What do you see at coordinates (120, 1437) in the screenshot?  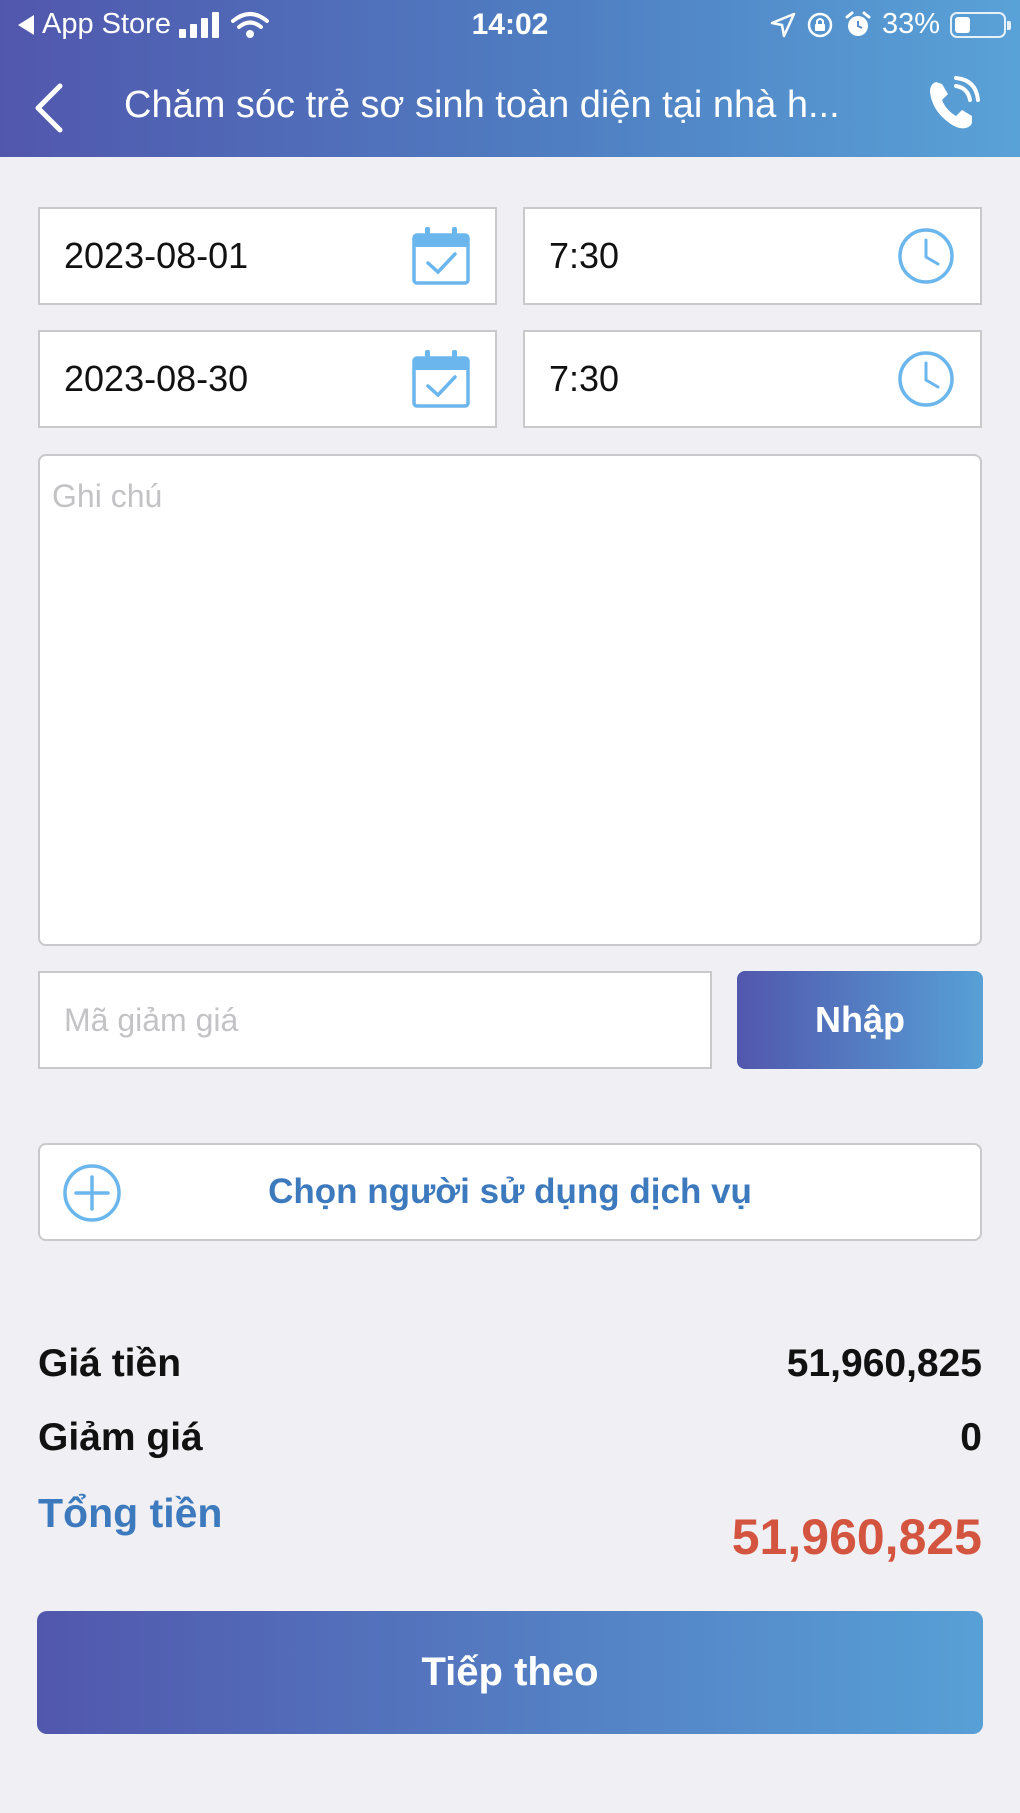 I see `discount-label: Giảm giá` at bounding box center [120, 1437].